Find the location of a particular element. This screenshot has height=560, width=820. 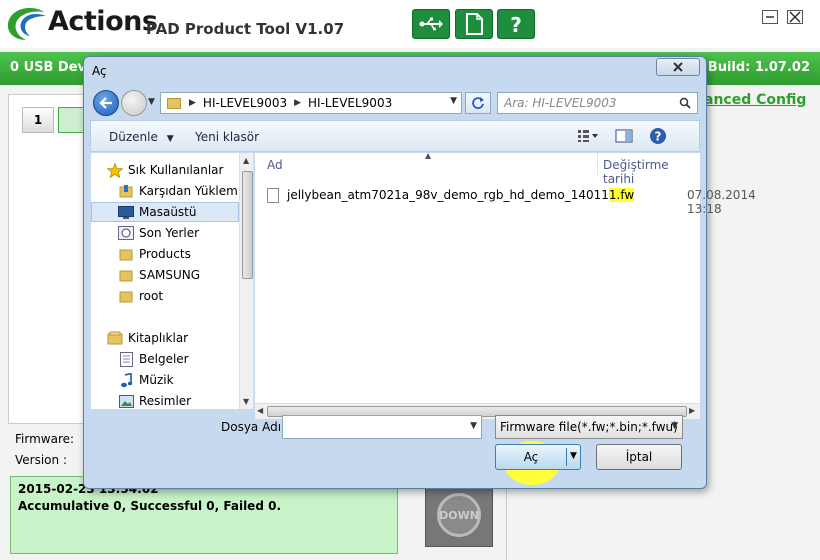

usb-button is located at coordinates (431, 24).